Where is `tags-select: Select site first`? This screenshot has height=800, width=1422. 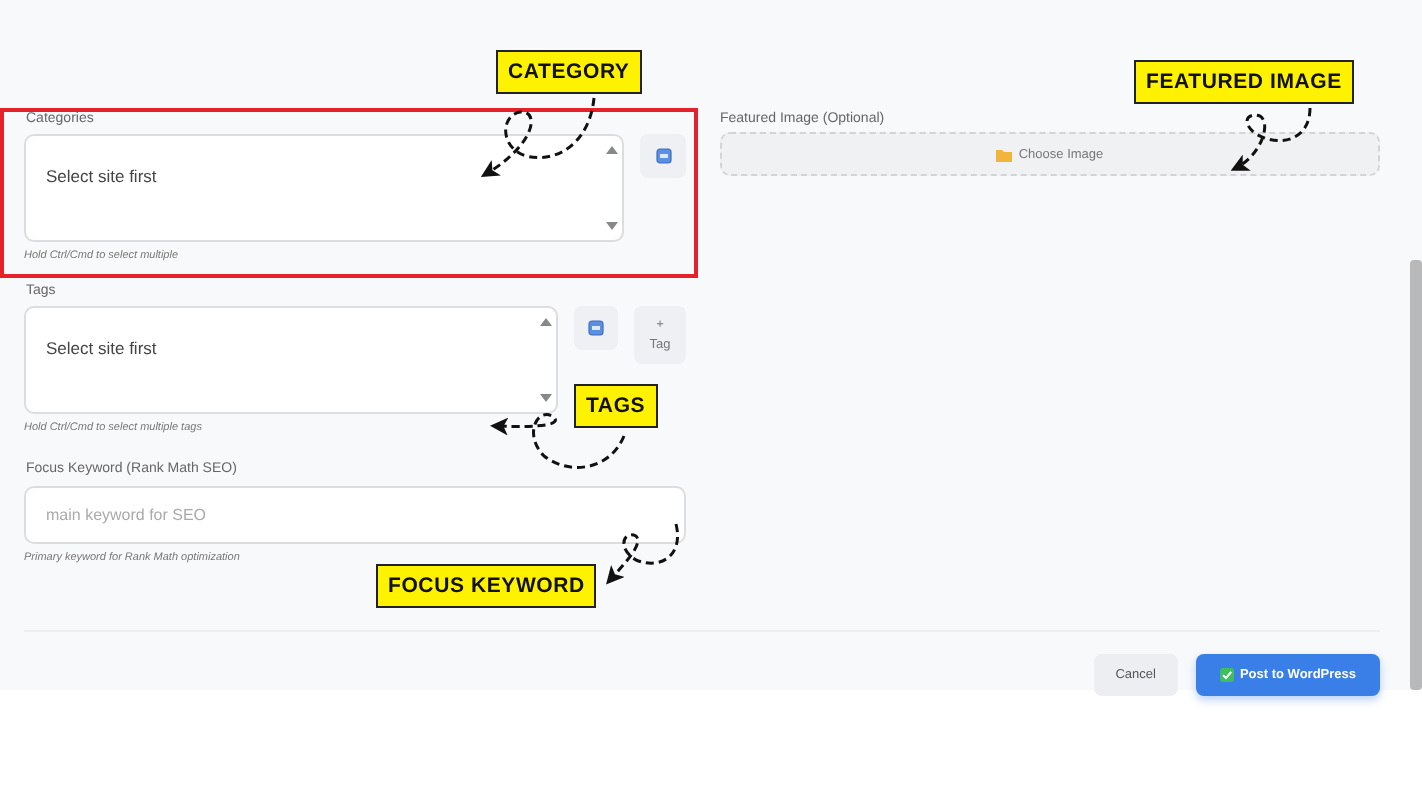 tags-select: Select site first is located at coordinates (291, 360).